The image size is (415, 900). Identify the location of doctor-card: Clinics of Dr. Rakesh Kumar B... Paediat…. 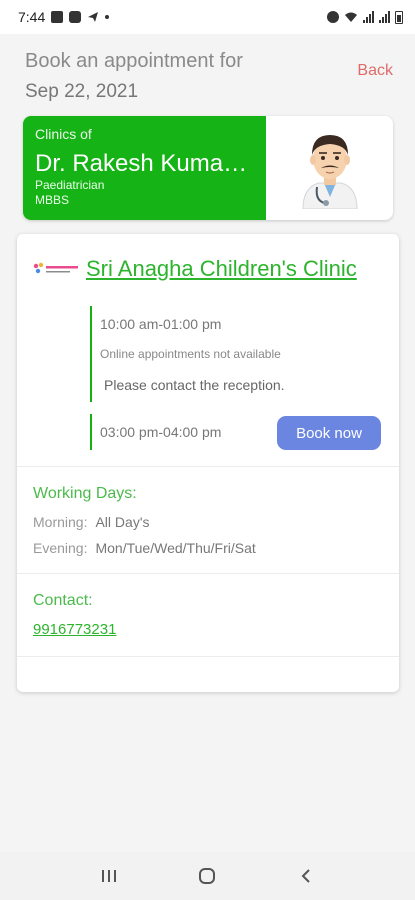
(208, 168).